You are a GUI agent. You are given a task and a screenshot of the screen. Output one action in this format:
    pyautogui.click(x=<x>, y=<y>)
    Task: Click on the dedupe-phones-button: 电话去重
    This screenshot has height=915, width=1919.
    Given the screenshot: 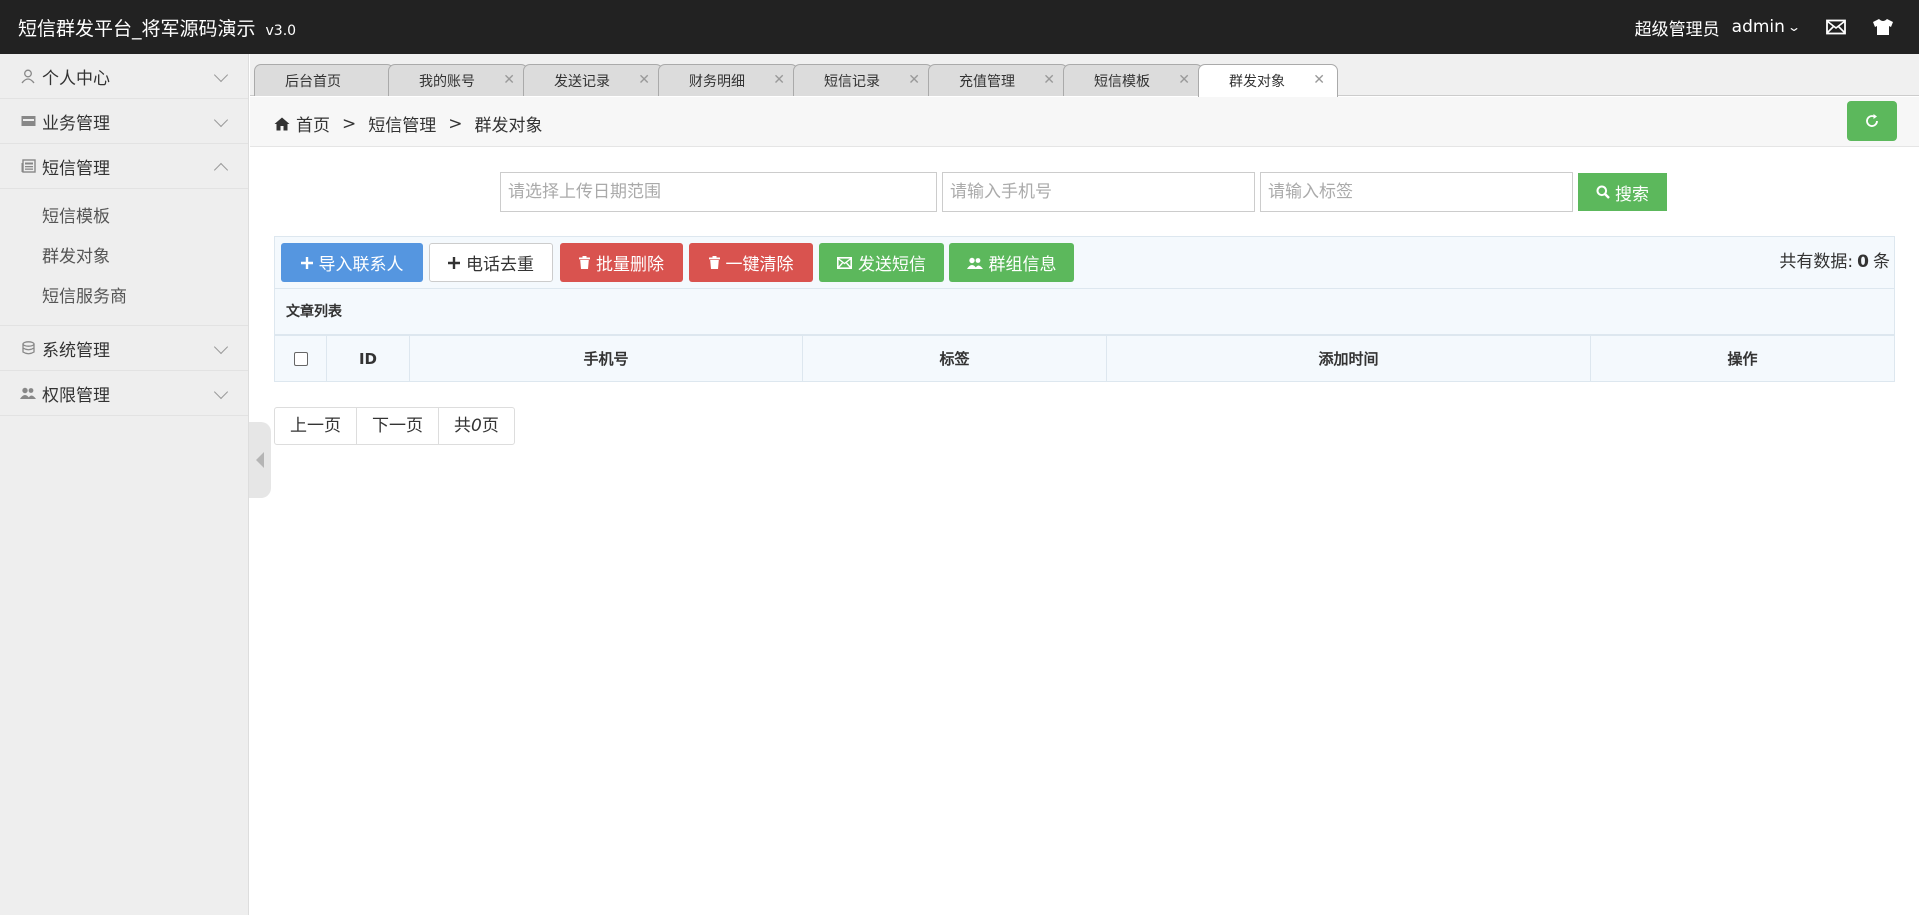 What is the action you would take?
    pyautogui.click(x=491, y=262)
    